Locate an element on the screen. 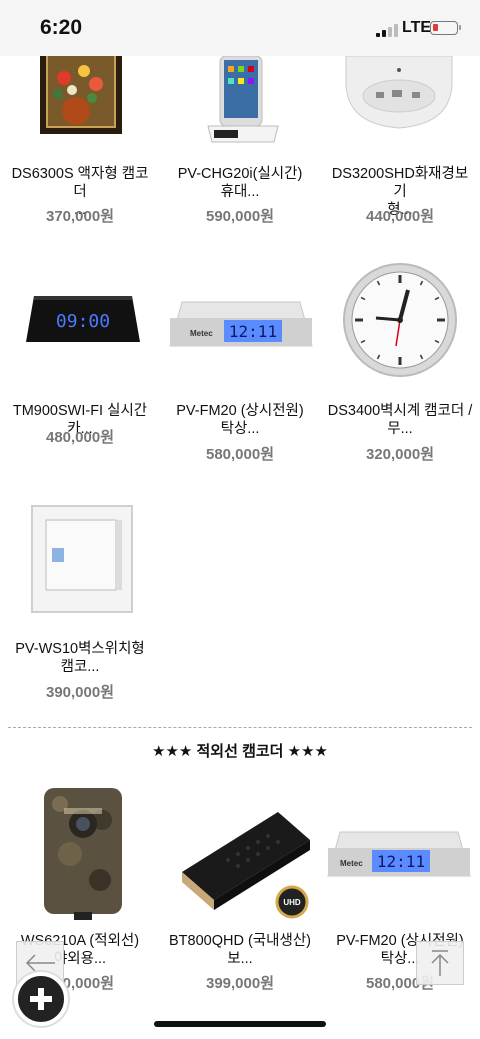 This screenshot has height=1039, width=480. status-bar: 6:20 LTE is located at coordinates (240, 28).